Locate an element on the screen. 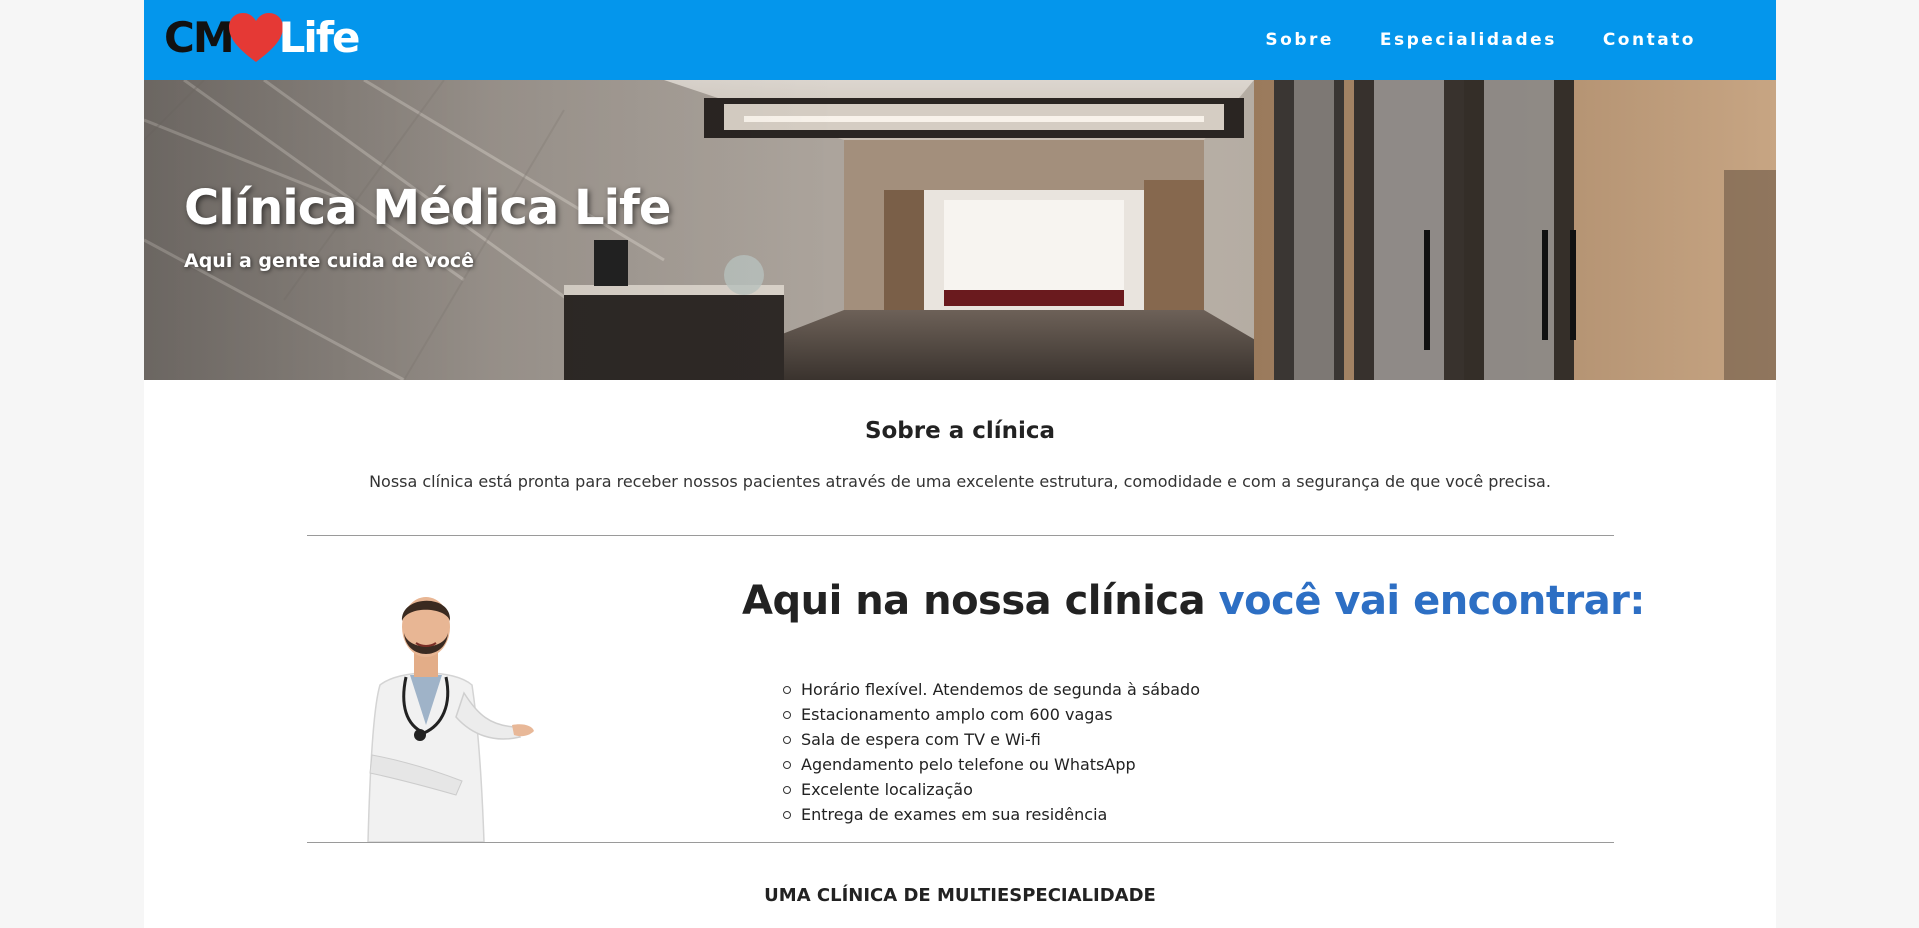 This screenshot has width=1919, height=928. list-item: Agendamento pelo telefone ou WhatsApp is located at coordinates (991, 764).